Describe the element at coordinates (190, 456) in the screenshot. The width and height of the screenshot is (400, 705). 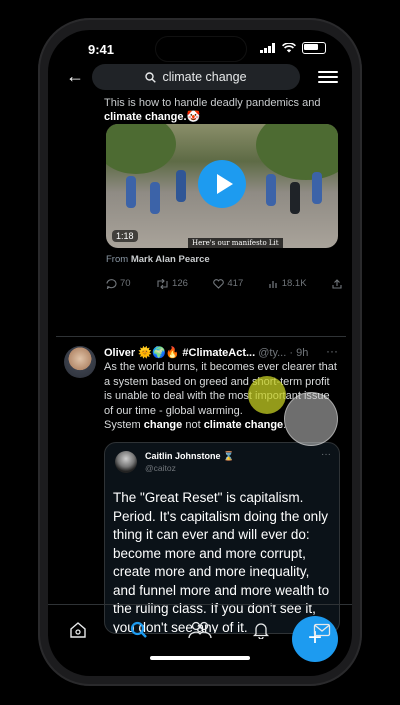
I see `quoted-author-name: Caitlin Johnstone ⌛` at that location.